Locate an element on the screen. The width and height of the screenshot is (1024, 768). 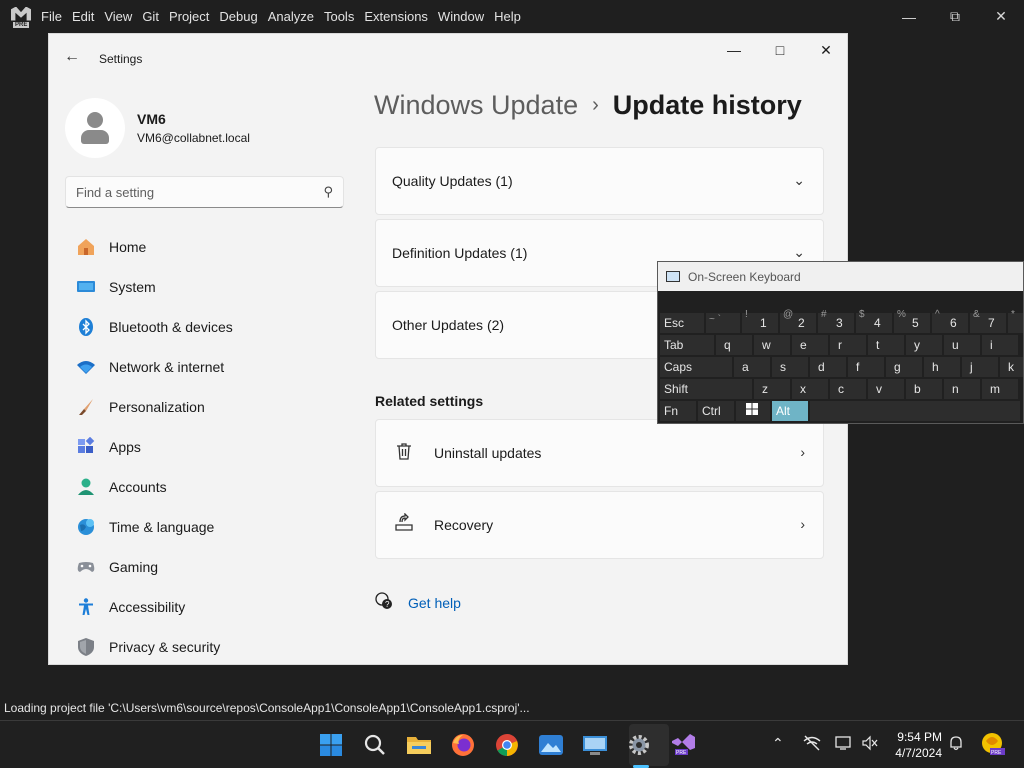
nav-item-apps: Apps is located at coordinates (206, 447).